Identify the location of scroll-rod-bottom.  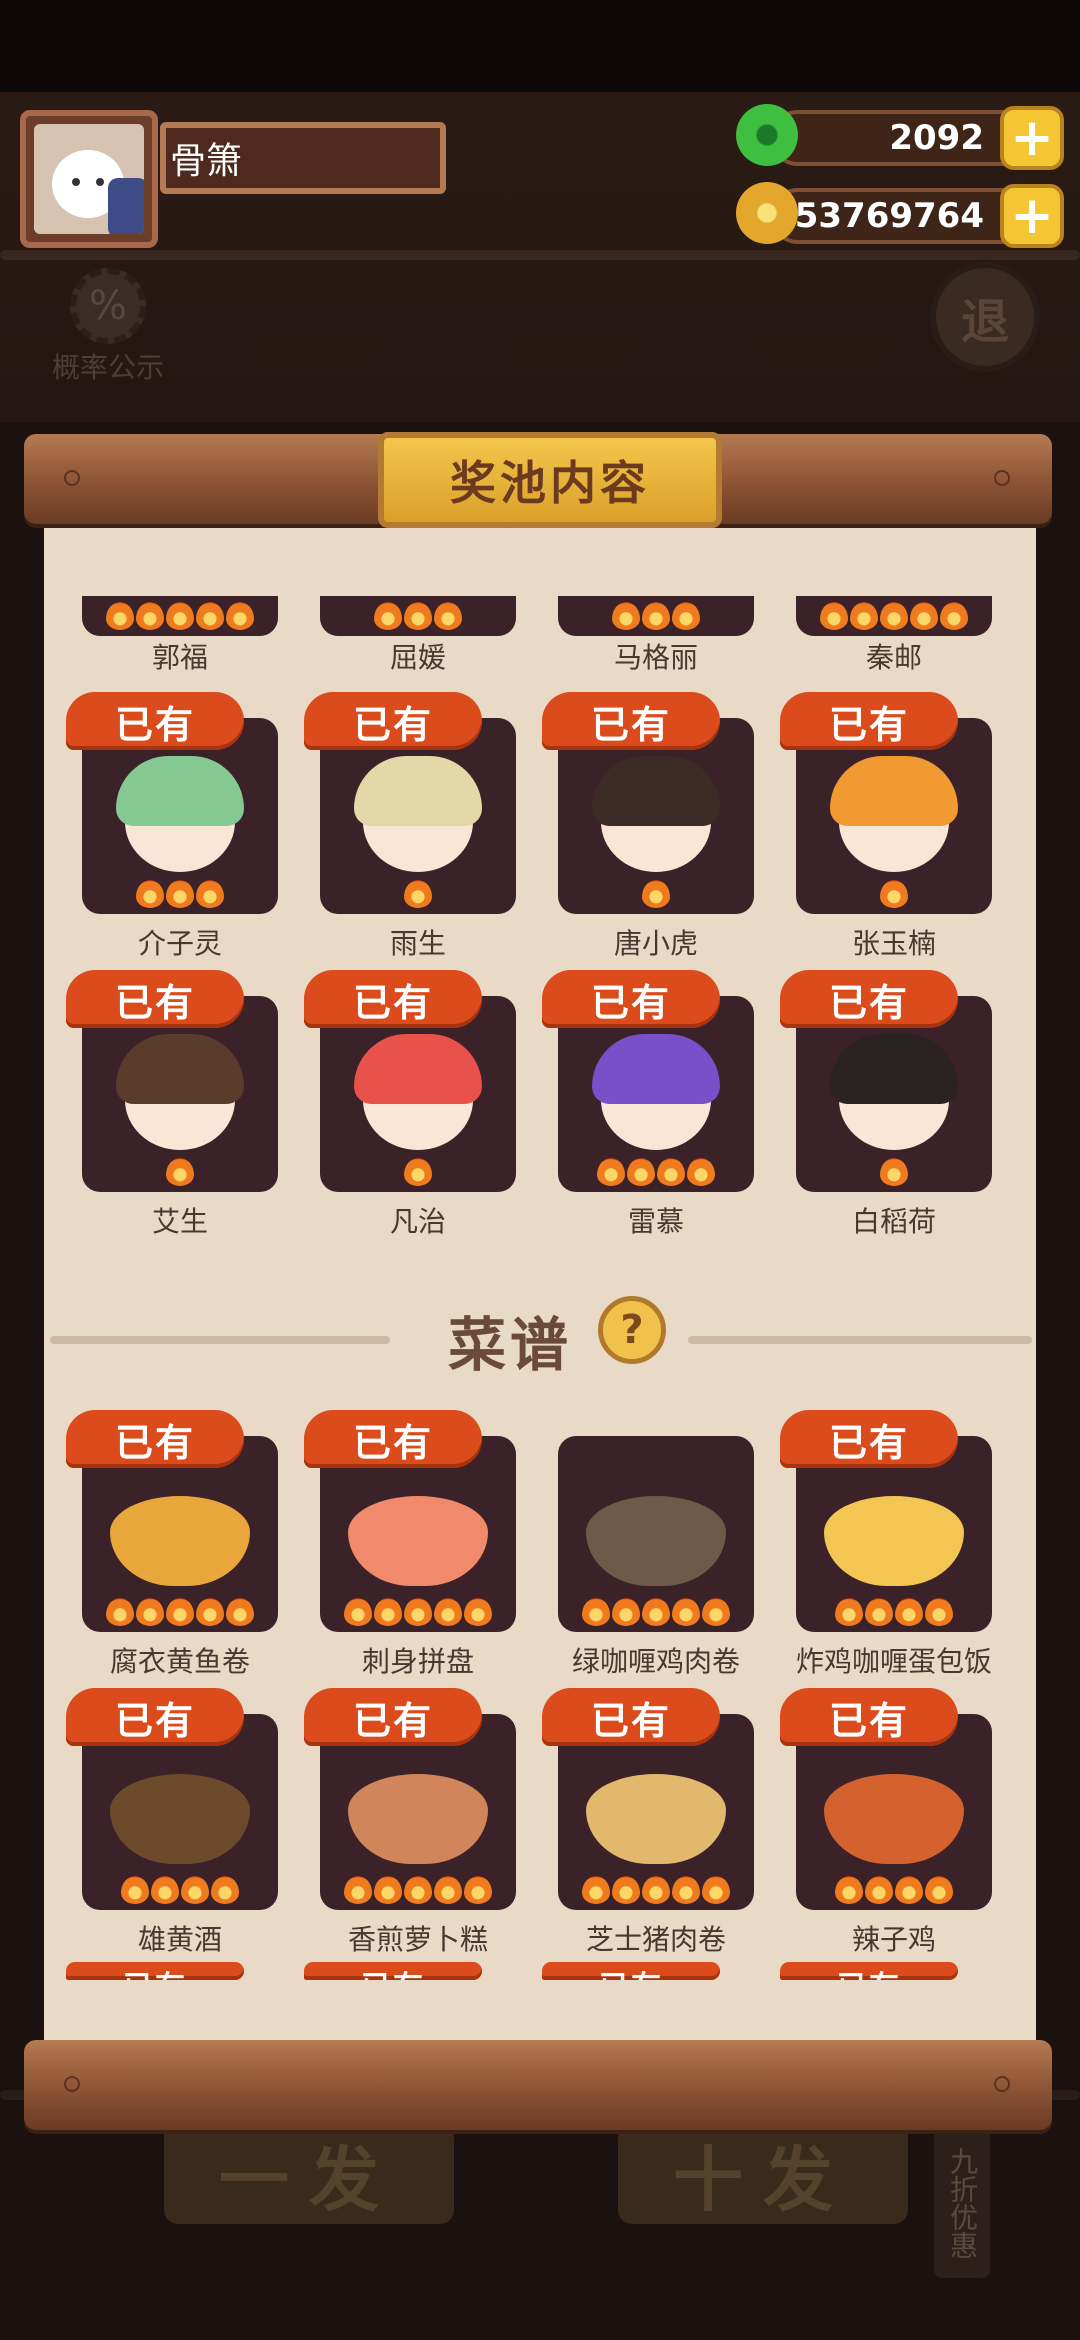
(538, 2085).